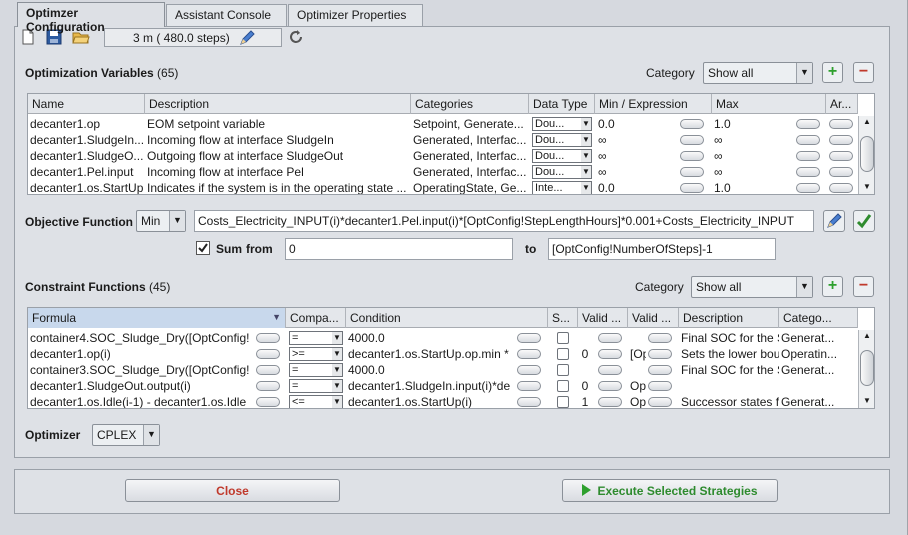 The height and width of the screenshot is (535, 908). What do you see at coordinates (562, 104) in the screenshot?
I see `col-header-data-type: Data Type` at bounding box center [562, 104].